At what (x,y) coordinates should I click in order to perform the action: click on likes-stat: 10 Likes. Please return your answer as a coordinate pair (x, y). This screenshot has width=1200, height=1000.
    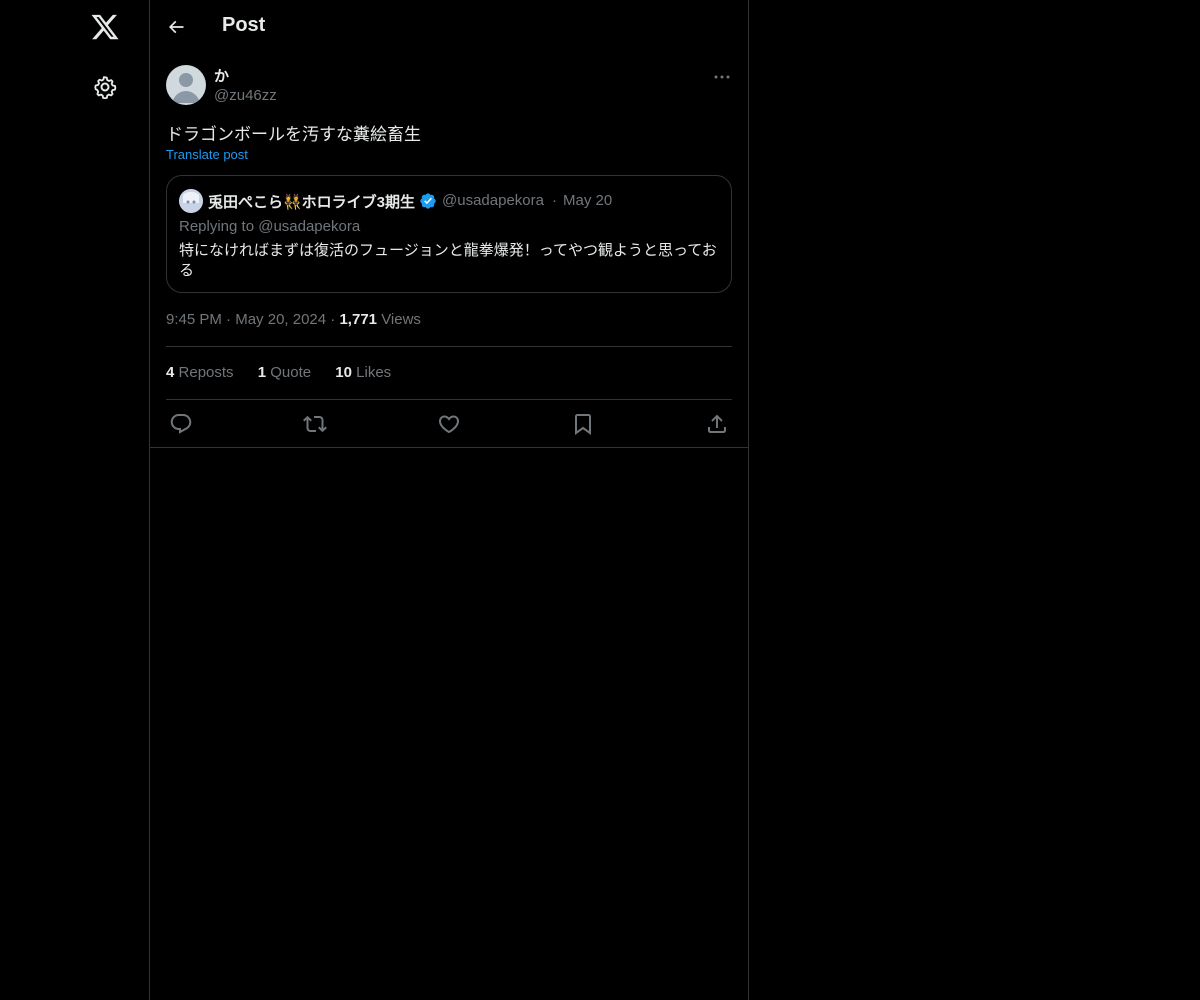
    Looking at the image, I should click on (363, 372).